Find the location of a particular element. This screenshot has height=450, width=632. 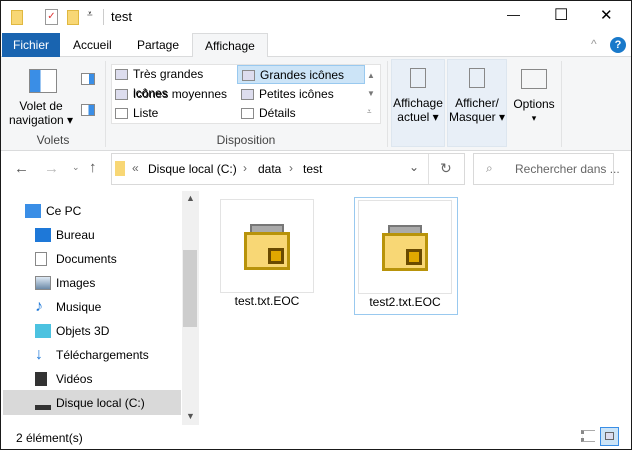

3d-objects-icon is located at coordinates (43, 331).